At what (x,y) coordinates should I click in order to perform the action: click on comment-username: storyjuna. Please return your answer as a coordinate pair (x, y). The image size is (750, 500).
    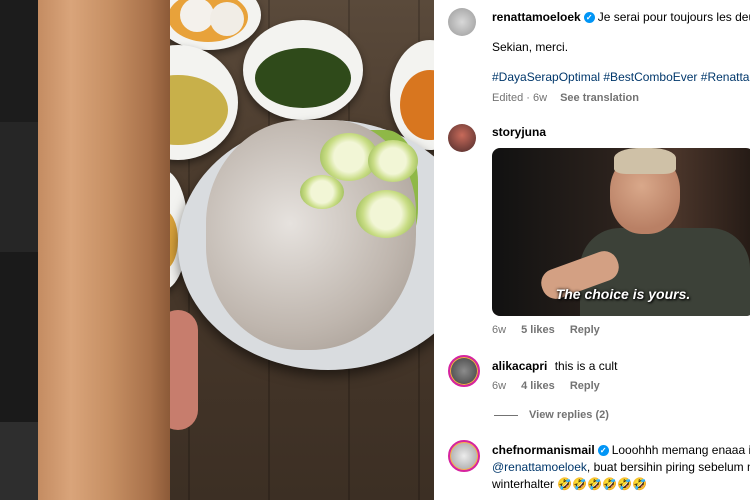
    Looking at the image, I should click on (519, 132).